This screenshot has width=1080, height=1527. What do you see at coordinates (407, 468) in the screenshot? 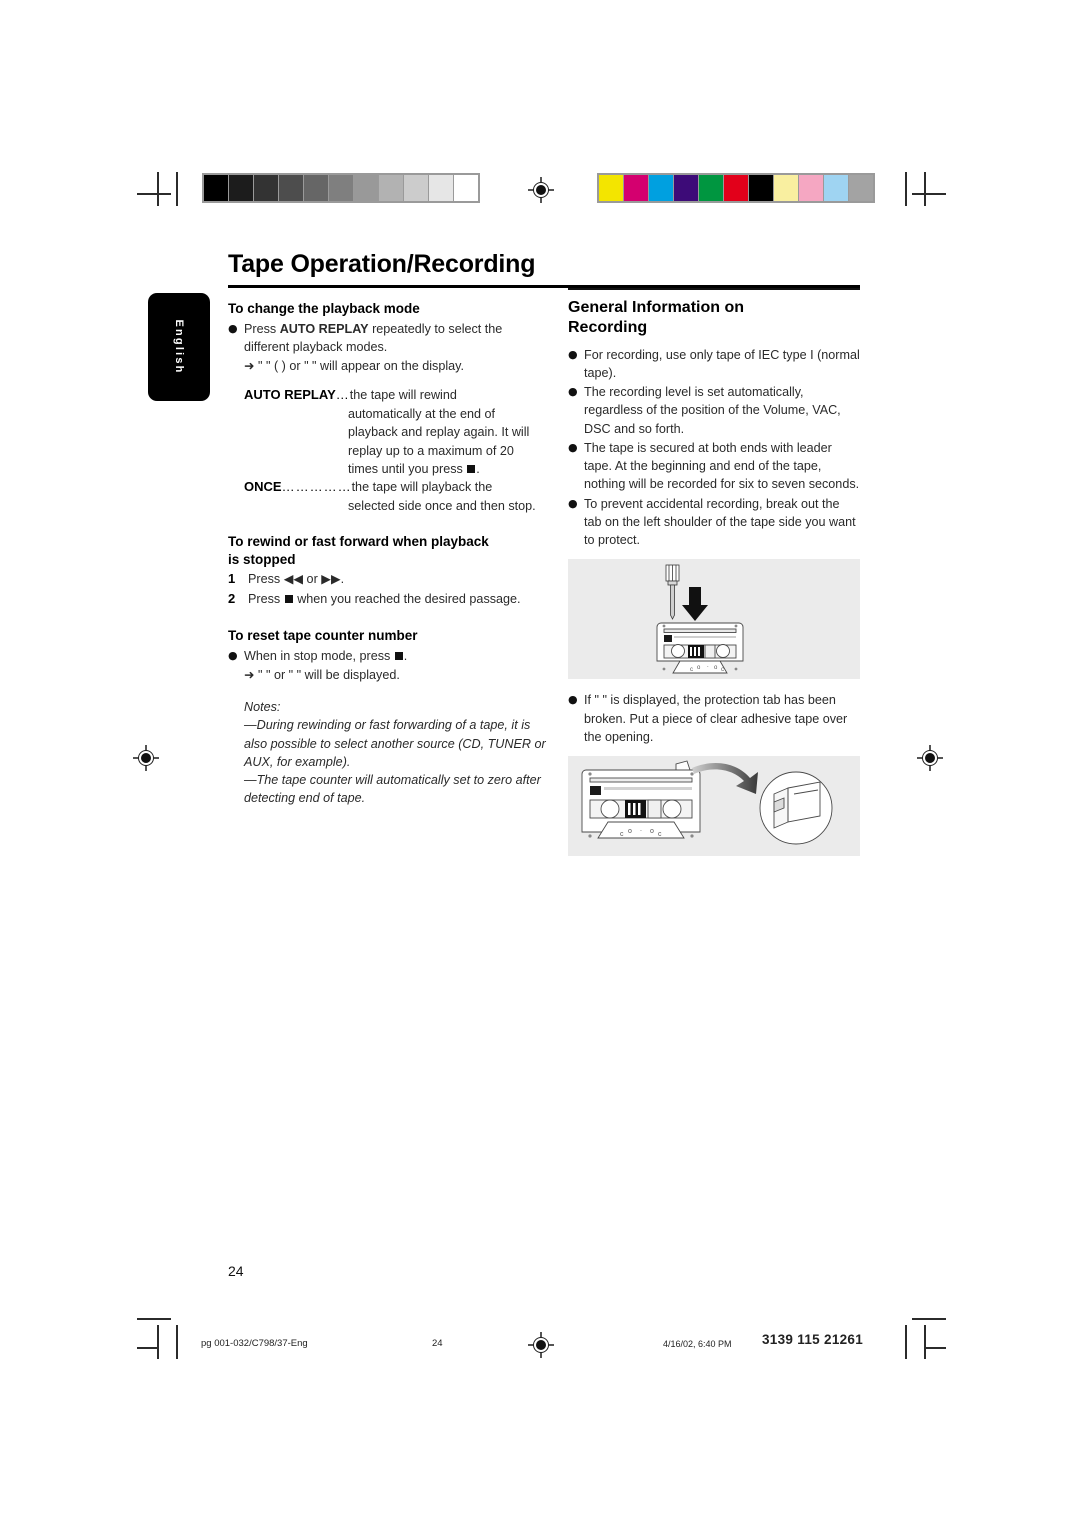
I see `press-until-label: times until you press` at bounding box center [407, 468].